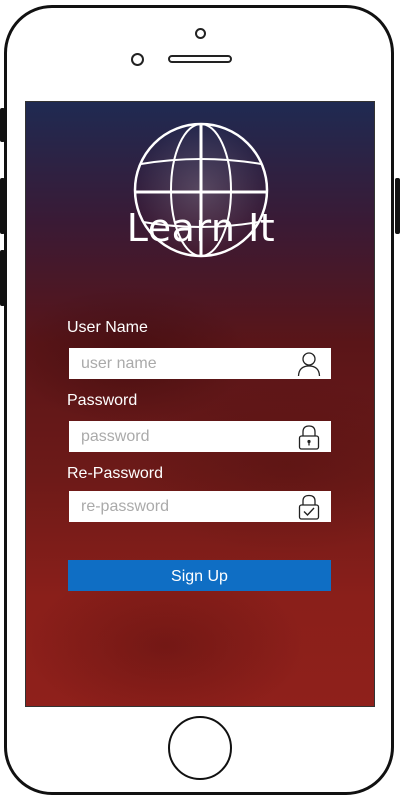 The image size is (400, 800). What do you see at coordinates (179, 363) in the screenshot?
I see `username-input` at bounding box center [179, 363].